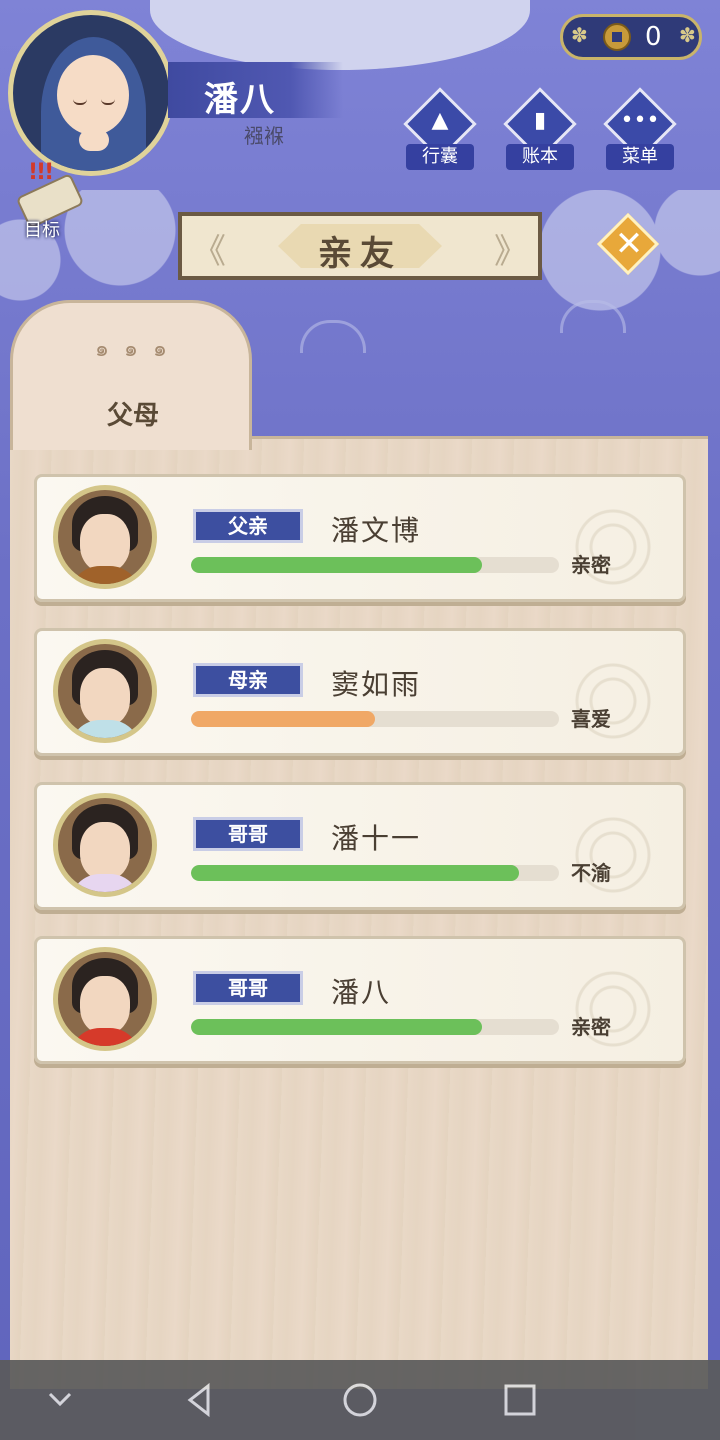 The width and height of the screenshot is (720, 1440). I want to click on currency-display: ✽ 0 ✽, so click(631, 37).